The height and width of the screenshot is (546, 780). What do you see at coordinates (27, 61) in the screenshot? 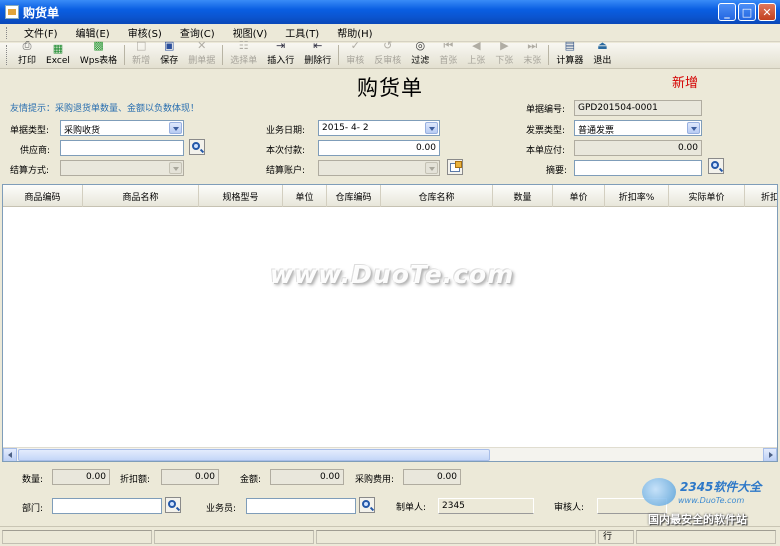
I see `toolbar-button-label: 打印` at bounding box center [27, 61].